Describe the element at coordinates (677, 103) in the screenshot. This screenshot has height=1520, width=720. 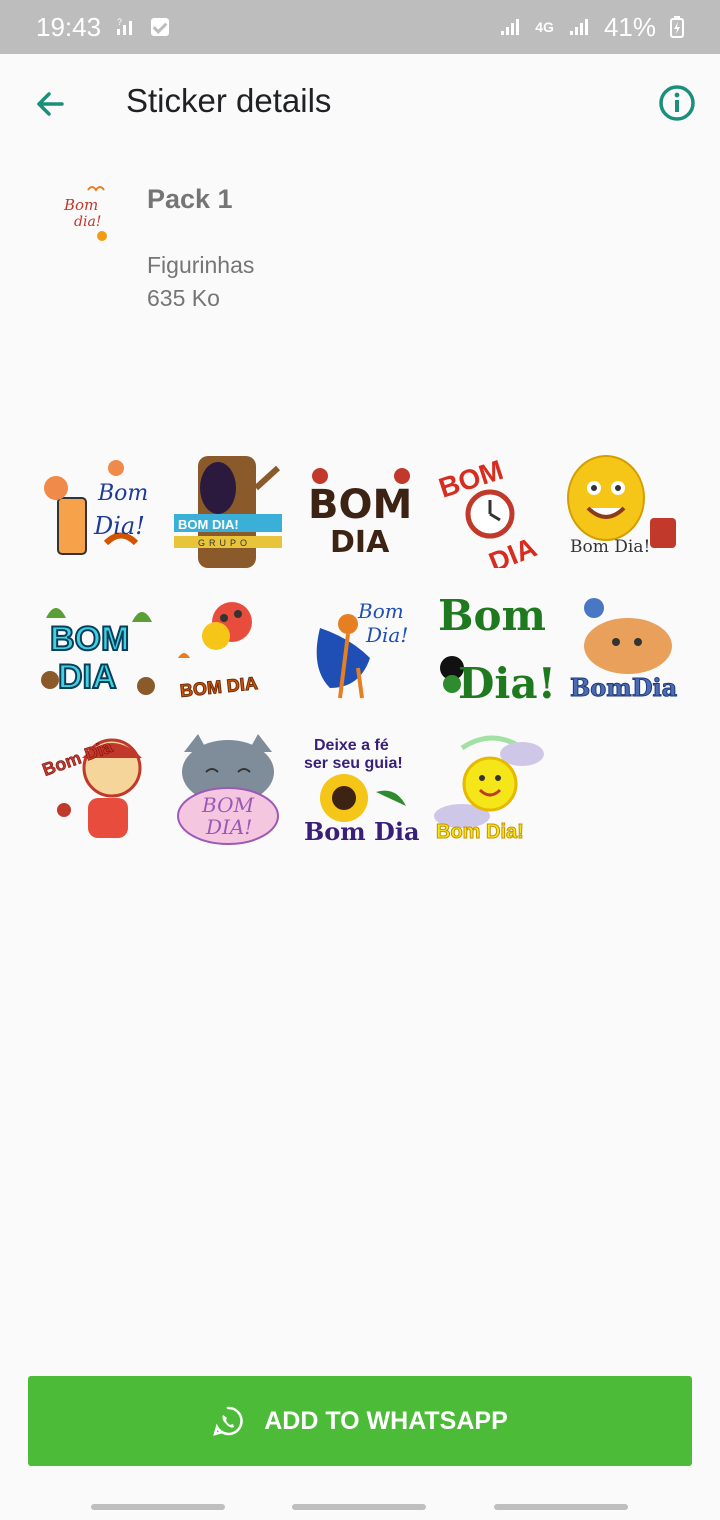
I see `info-icon` at that location.